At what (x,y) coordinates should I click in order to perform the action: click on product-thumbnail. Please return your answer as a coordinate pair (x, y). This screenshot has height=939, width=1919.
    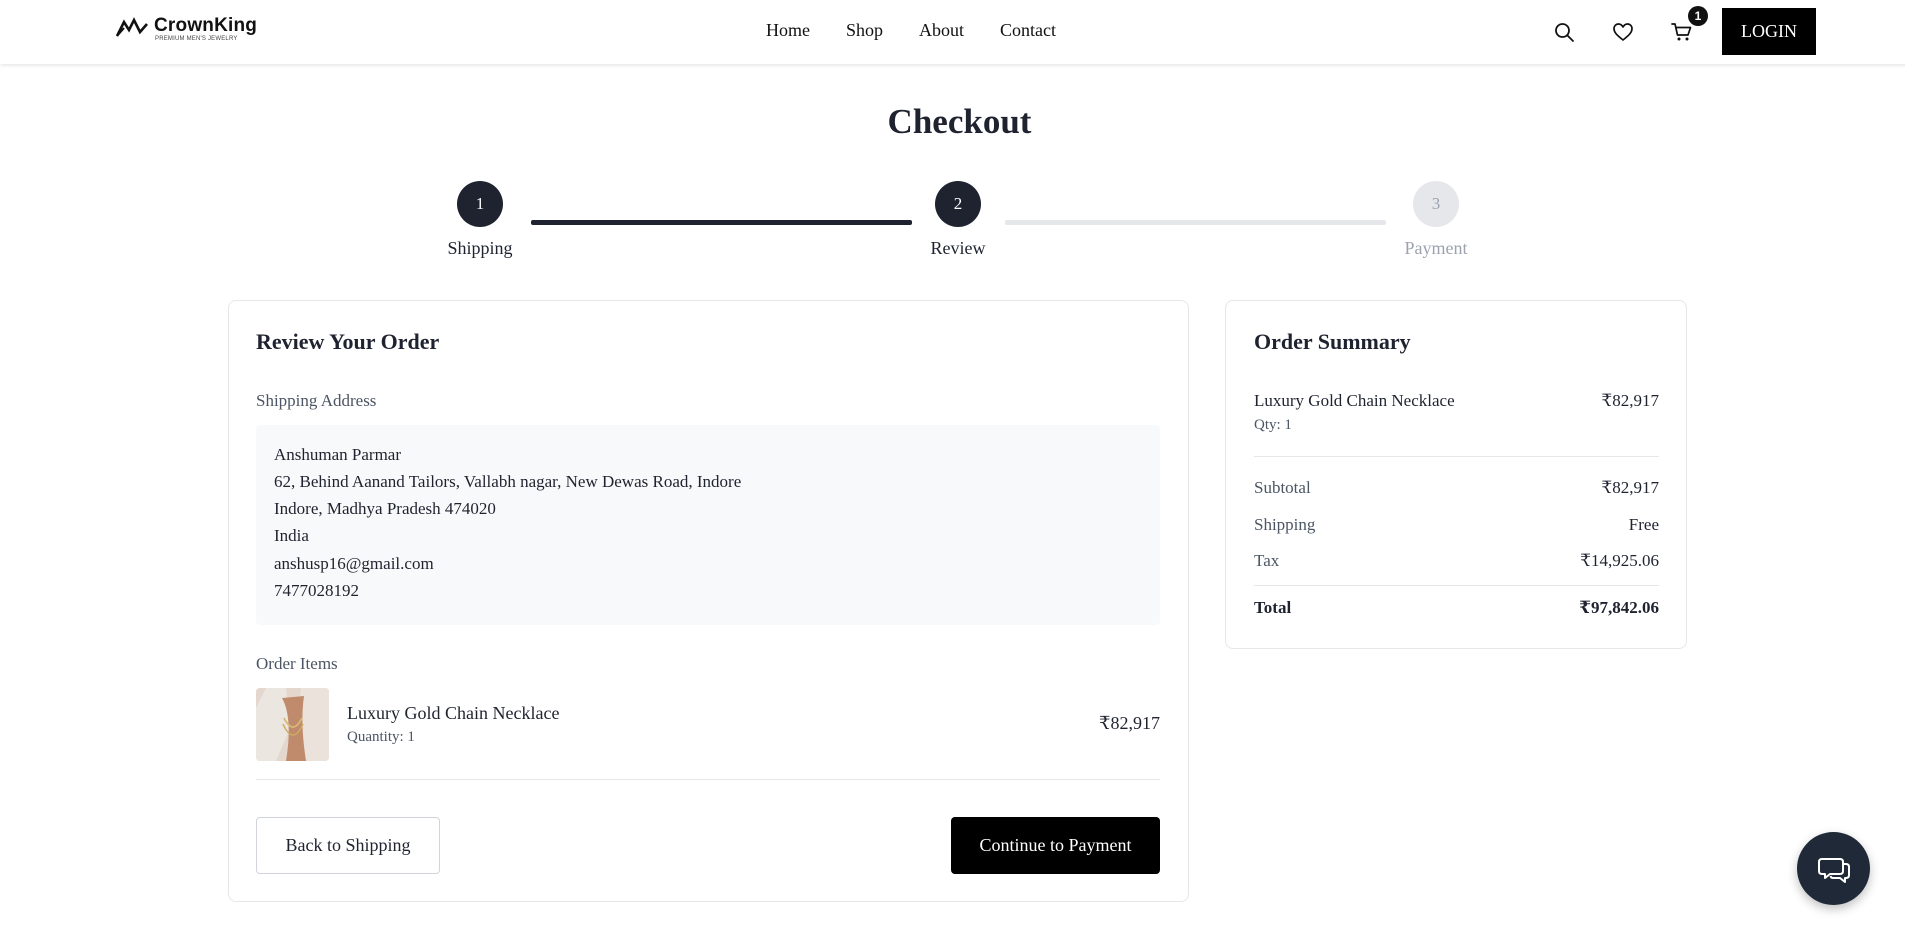
    Looking at the image, I should click on (292, 724).